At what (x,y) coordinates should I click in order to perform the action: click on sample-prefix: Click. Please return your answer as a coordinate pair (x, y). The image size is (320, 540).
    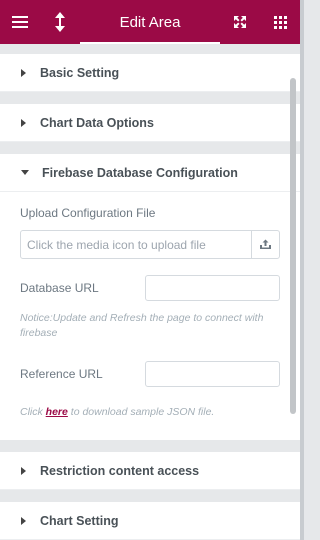
    Looking at the image, I should click on (33, 412).